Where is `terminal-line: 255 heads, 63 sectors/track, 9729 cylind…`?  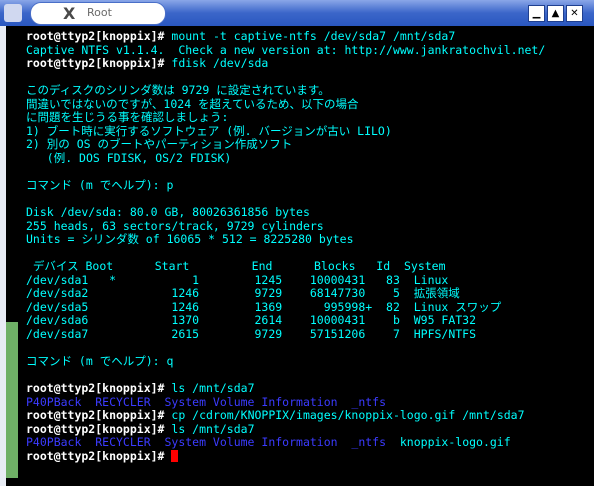 terminal-line: 255 heads, 63 sectors/track, 9729 cylind… is located at coordinates (285, 226).